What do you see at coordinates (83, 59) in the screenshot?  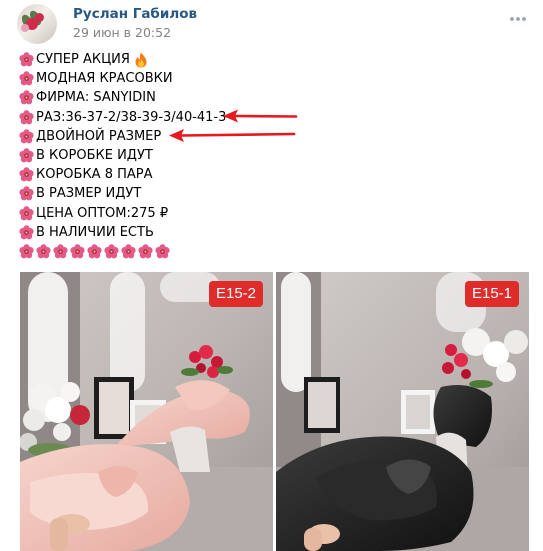 I see `post-line-text: СУПЕР АКЦИЯ` at bounding box center [83, 59].